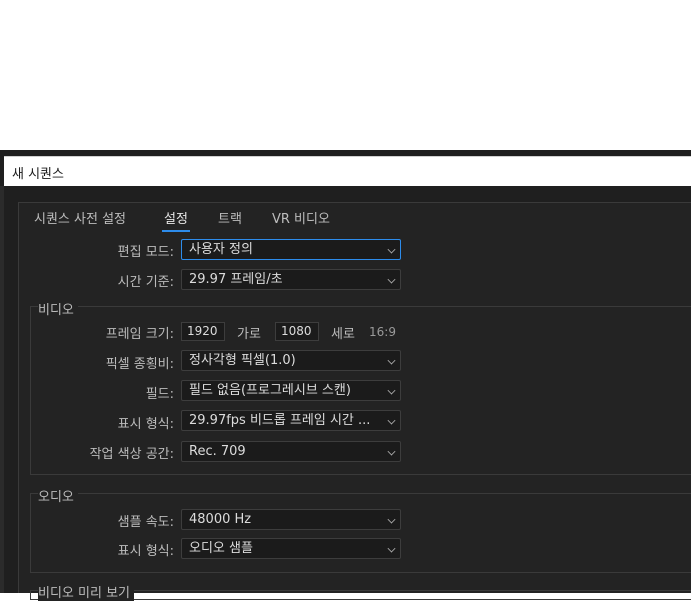 Image resolution: width=691 pixels, height=601 pixels. What do you see at coordinates (343, 334) in the screenshot?
I see `vertical-label: 세로` at bounding box center [343, 334].